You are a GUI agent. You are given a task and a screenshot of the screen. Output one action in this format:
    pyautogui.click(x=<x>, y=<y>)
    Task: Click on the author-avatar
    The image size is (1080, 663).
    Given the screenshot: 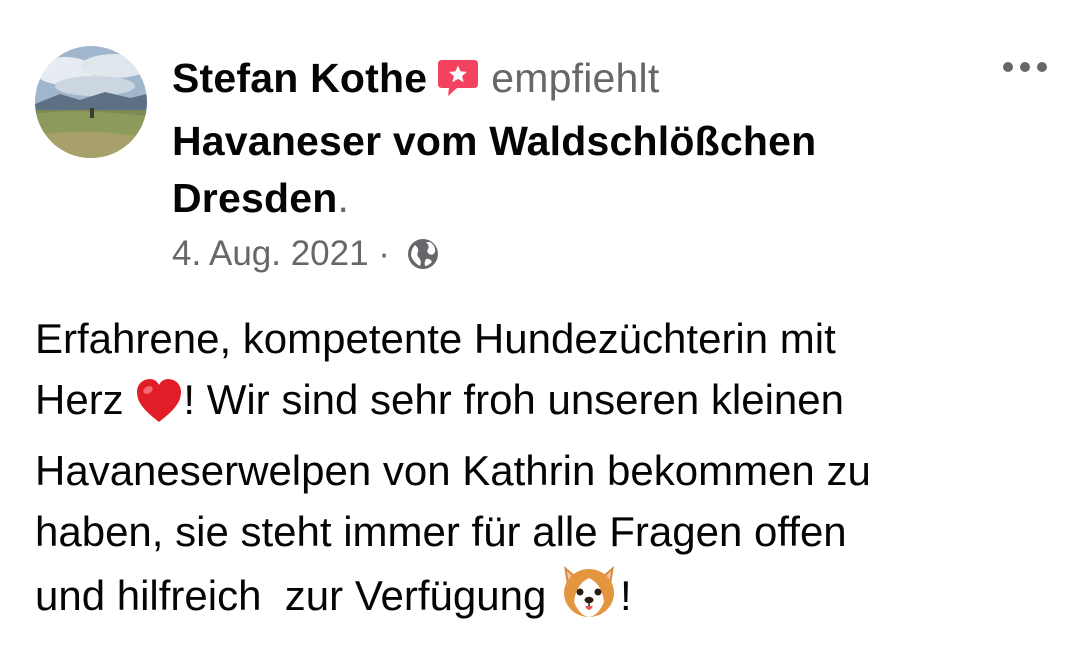 What is the action you would take?
    pyautogui.click(x=91, y=102)
    